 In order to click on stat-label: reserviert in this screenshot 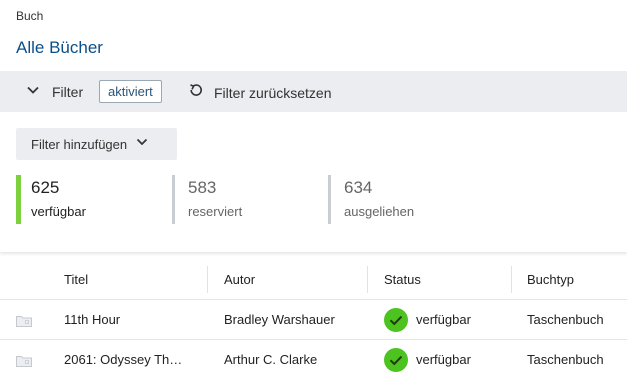, I will do `click(215, 211)`.